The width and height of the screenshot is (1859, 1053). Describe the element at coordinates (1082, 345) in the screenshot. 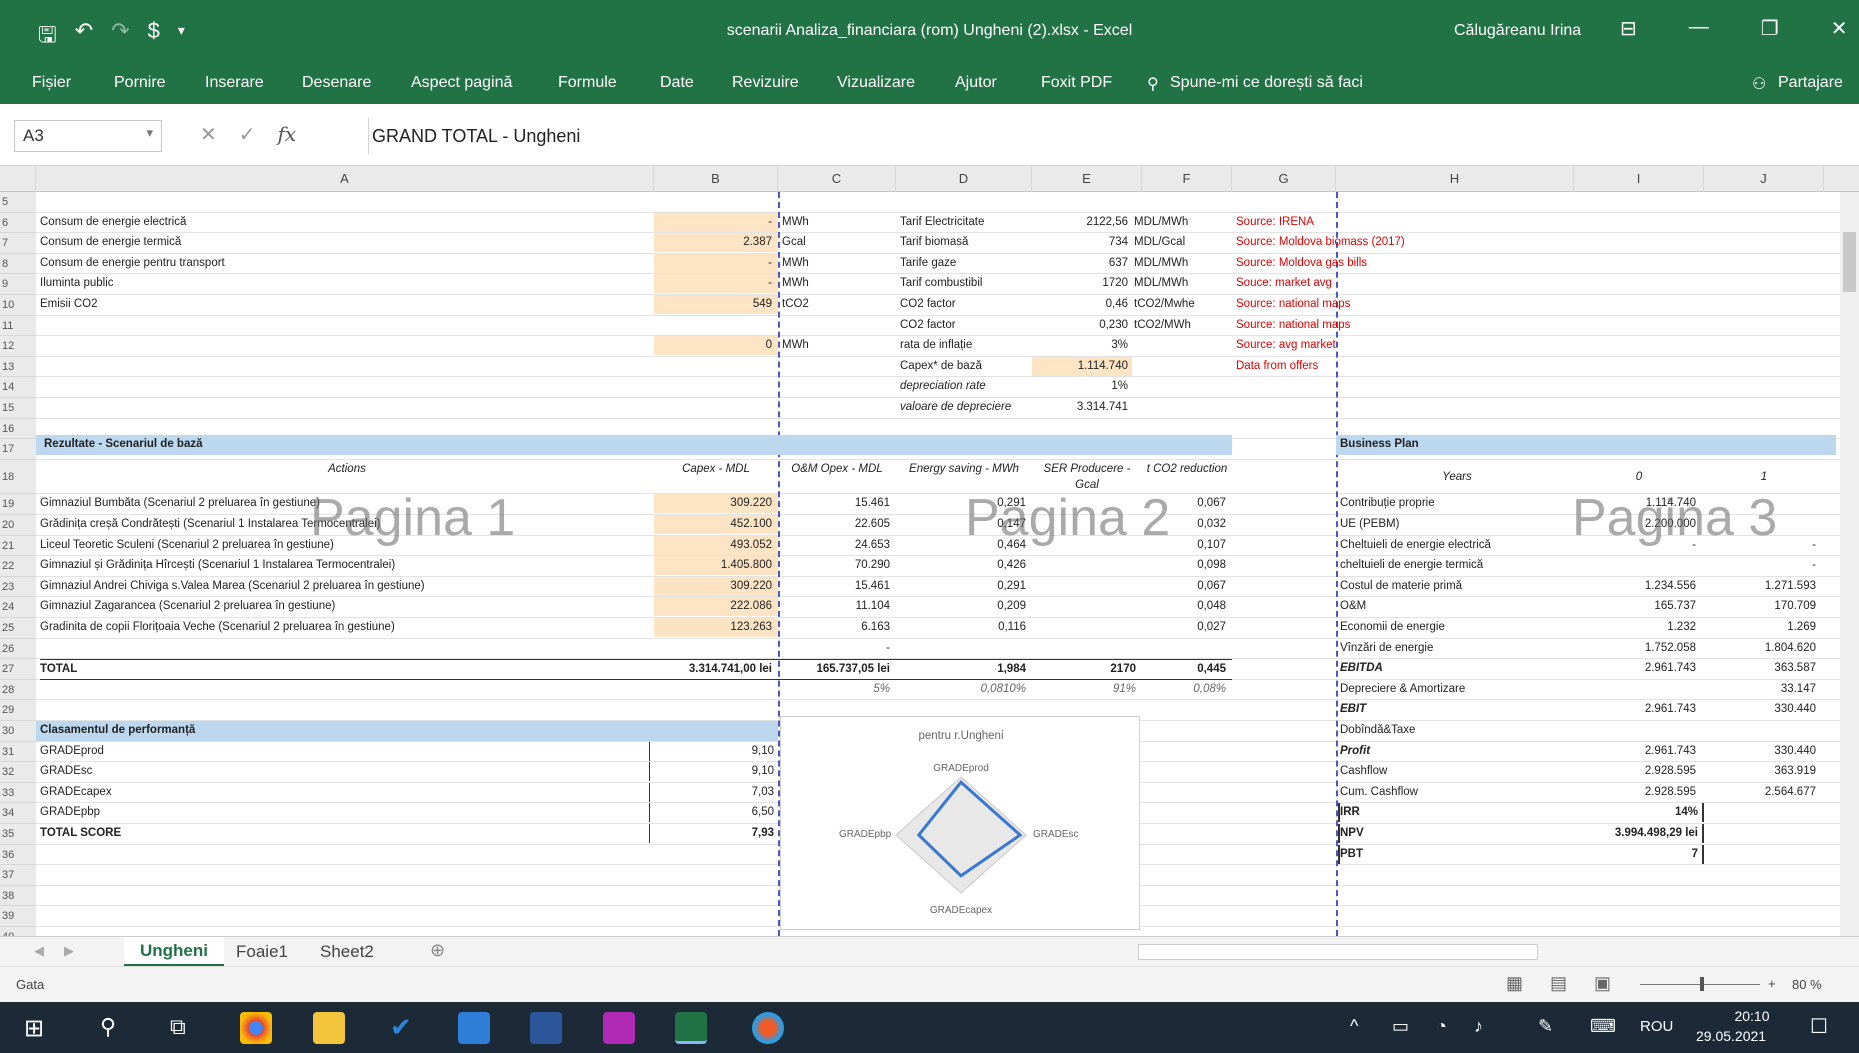

I see `tariff-value: 3%` at that location.